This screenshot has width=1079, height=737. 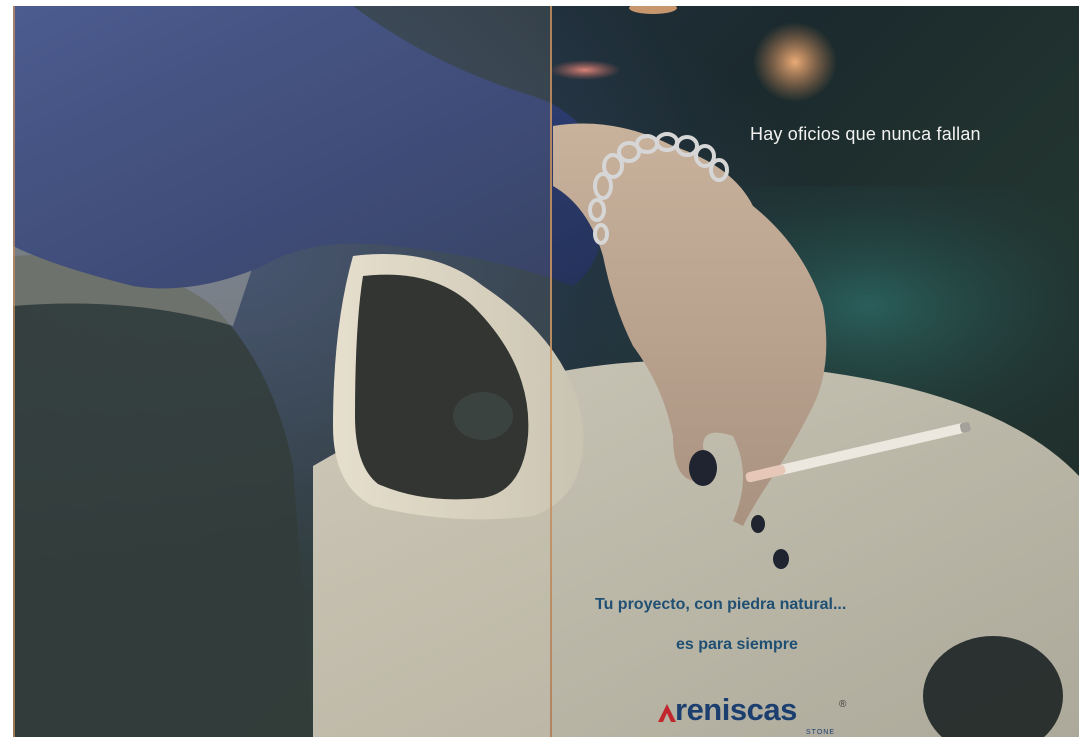 What do you see at coordinates (551, 371) in the screenshot?
I see `spread-spine` at bounding box center [551, 371].